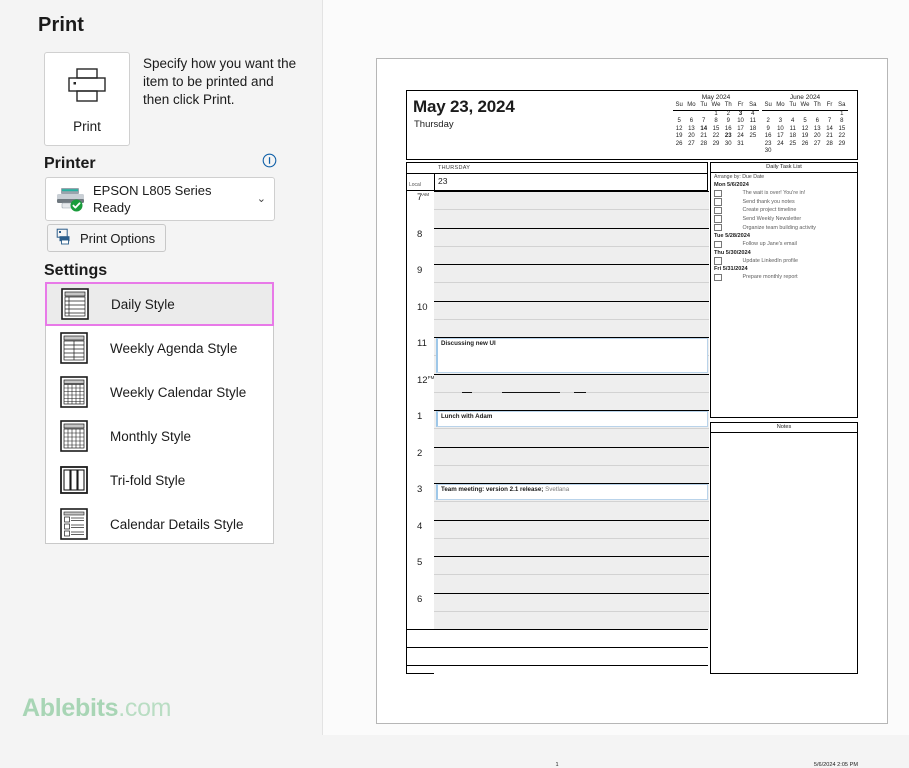  I want to click on calendar-event-title: Discussing new UI, so click(468, 343).